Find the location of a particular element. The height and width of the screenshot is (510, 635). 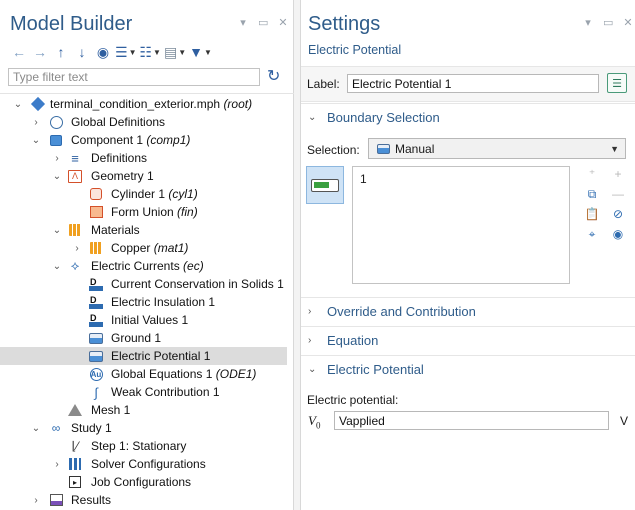

add-to-selection-icon: ⁺ is located at coordinates (592, 174).